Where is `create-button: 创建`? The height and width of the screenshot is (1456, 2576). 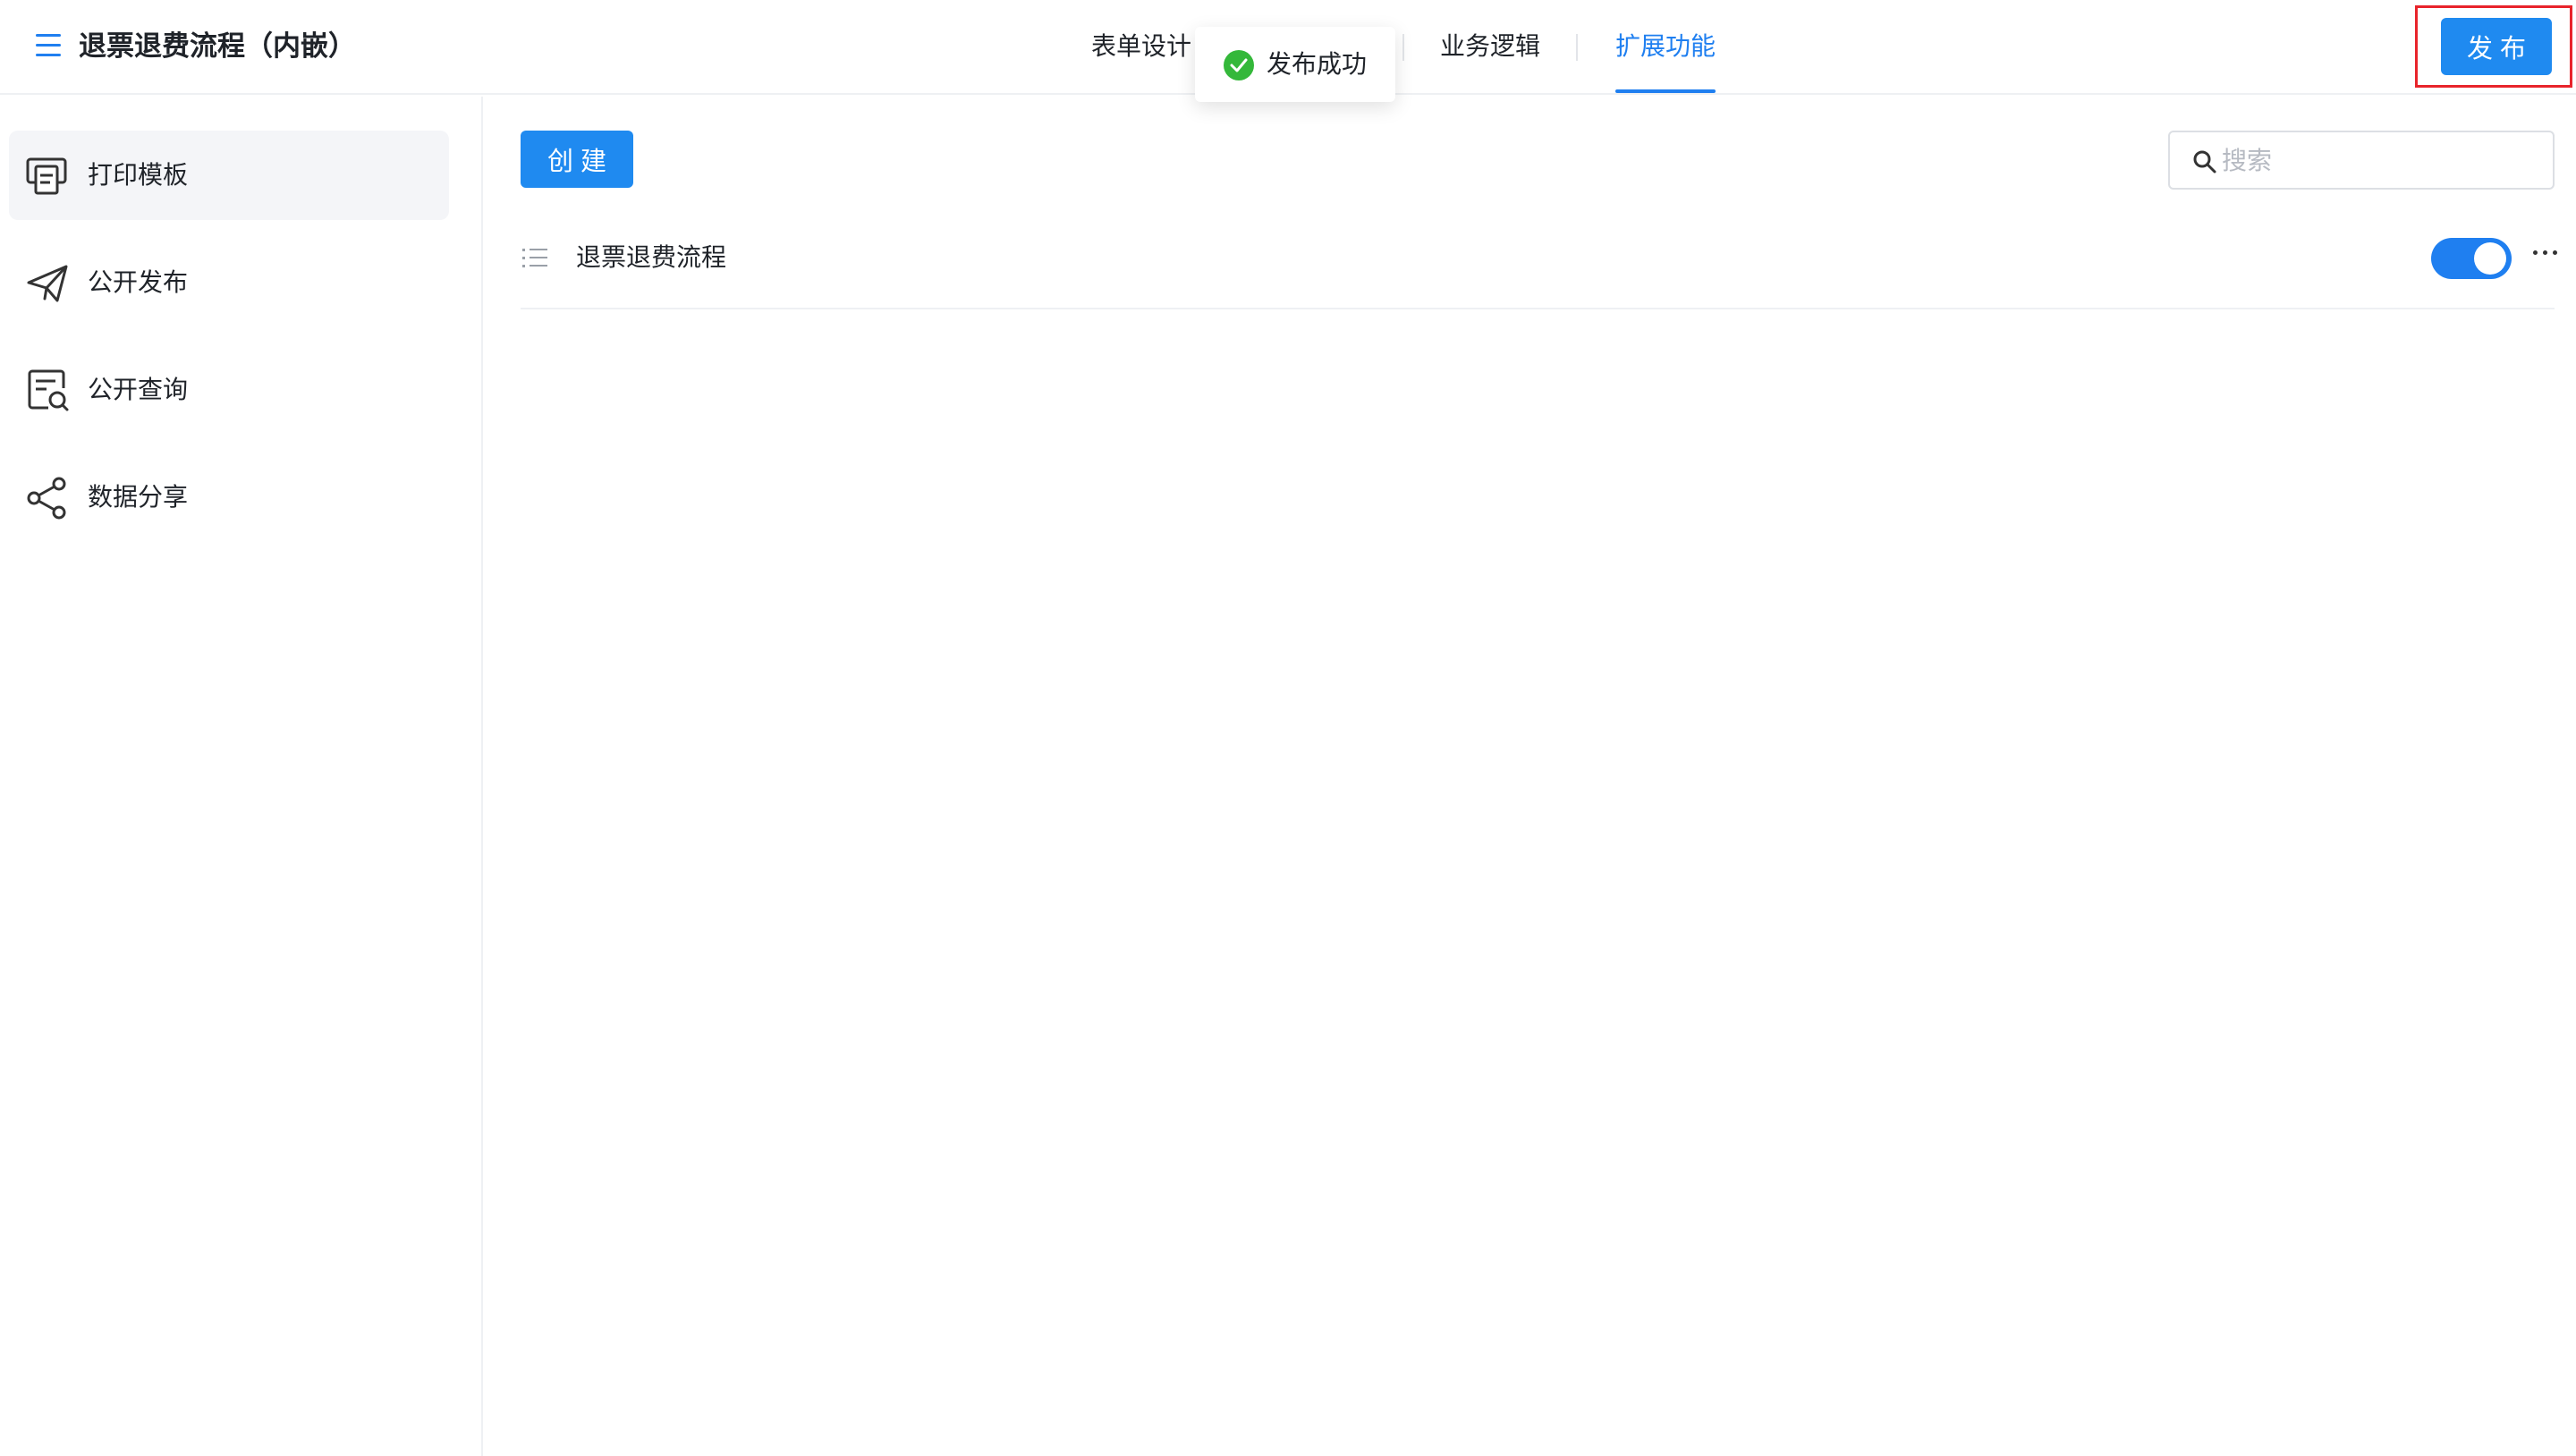 create-button: 创建 is located at coordinates (577, 159).